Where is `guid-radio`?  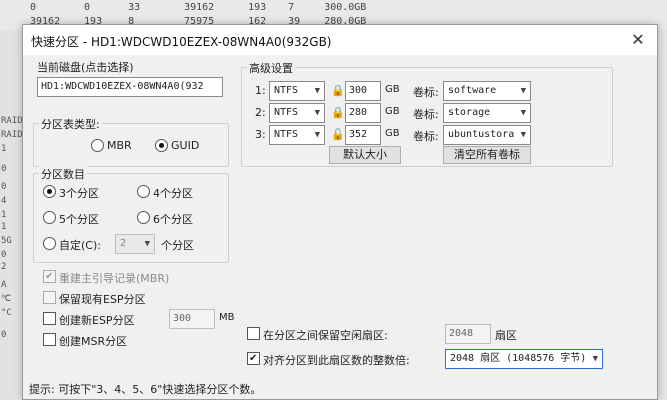 guid-radio is located at coordinates (161, 145).